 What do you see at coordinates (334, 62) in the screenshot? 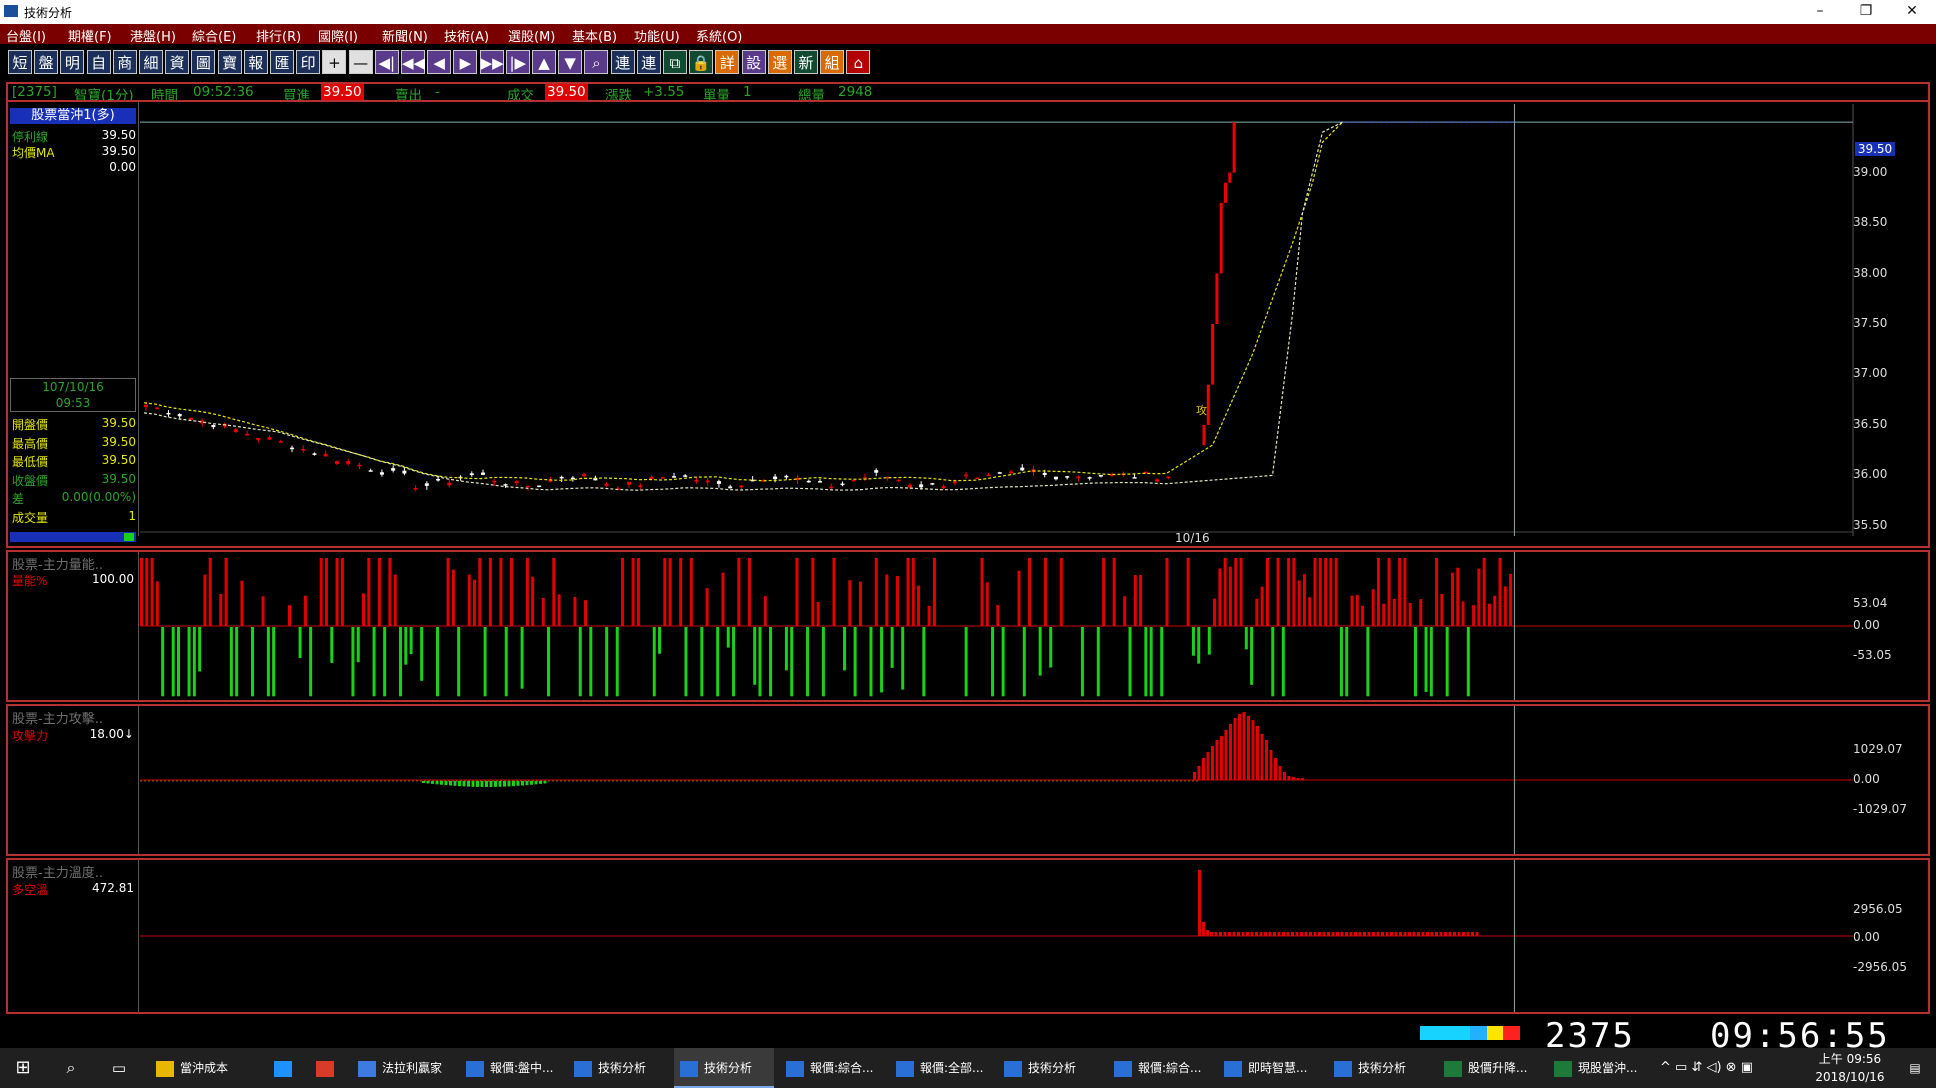
I see `zoom-in-icon: +` at bounding box center [334, 62].